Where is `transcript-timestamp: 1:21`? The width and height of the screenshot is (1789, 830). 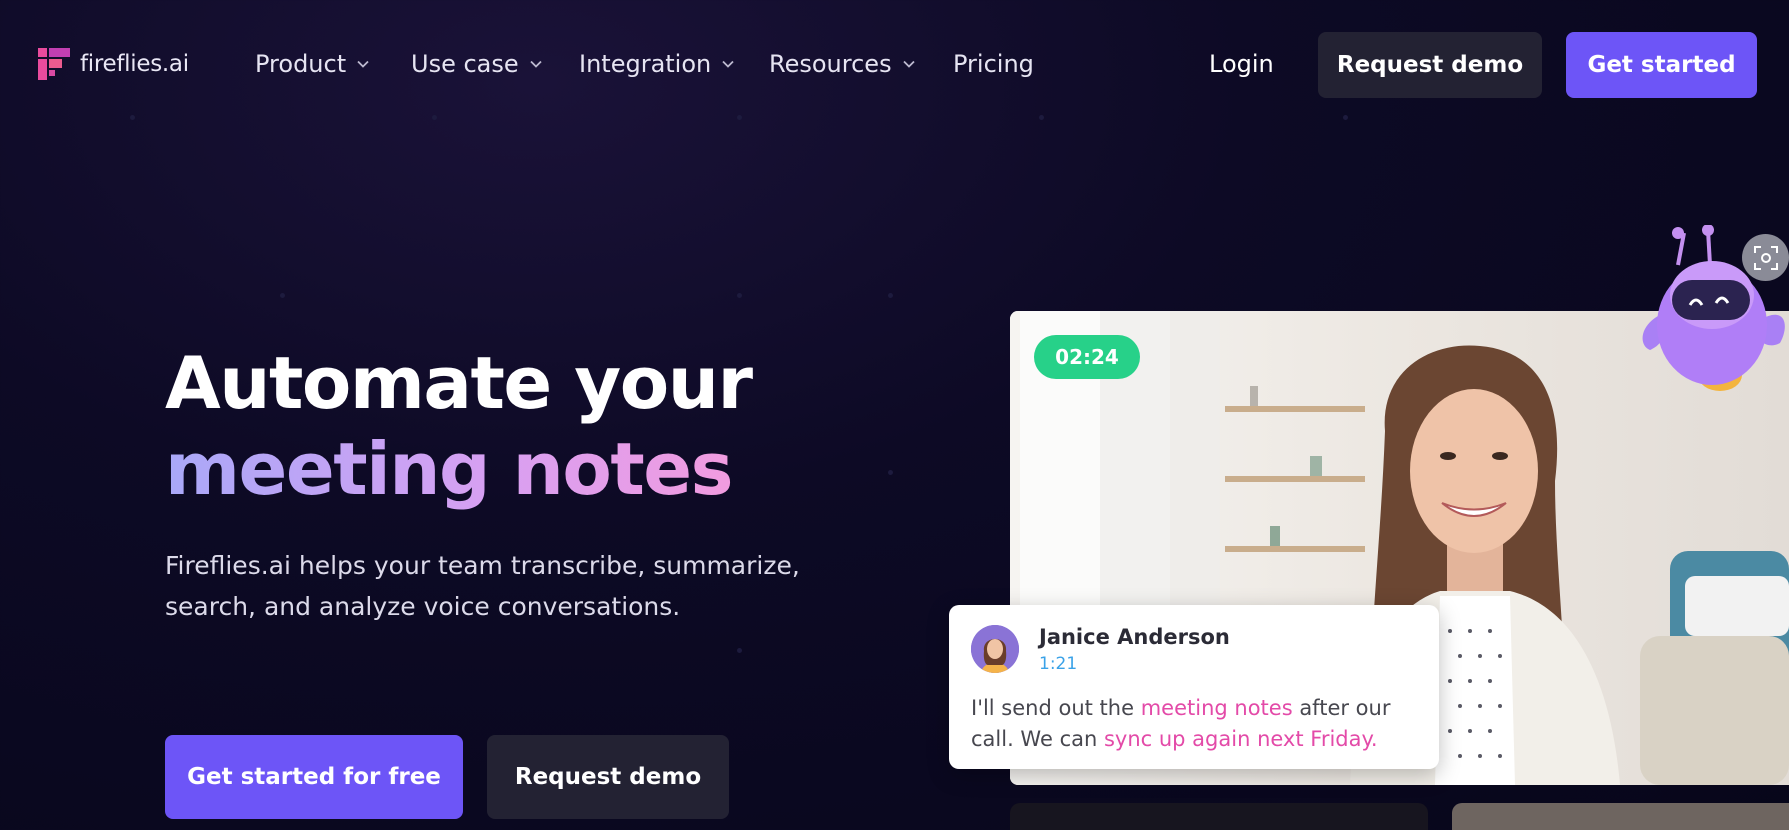 transcript-timestamp: 1:21 is located at coordinates (1058, 664).